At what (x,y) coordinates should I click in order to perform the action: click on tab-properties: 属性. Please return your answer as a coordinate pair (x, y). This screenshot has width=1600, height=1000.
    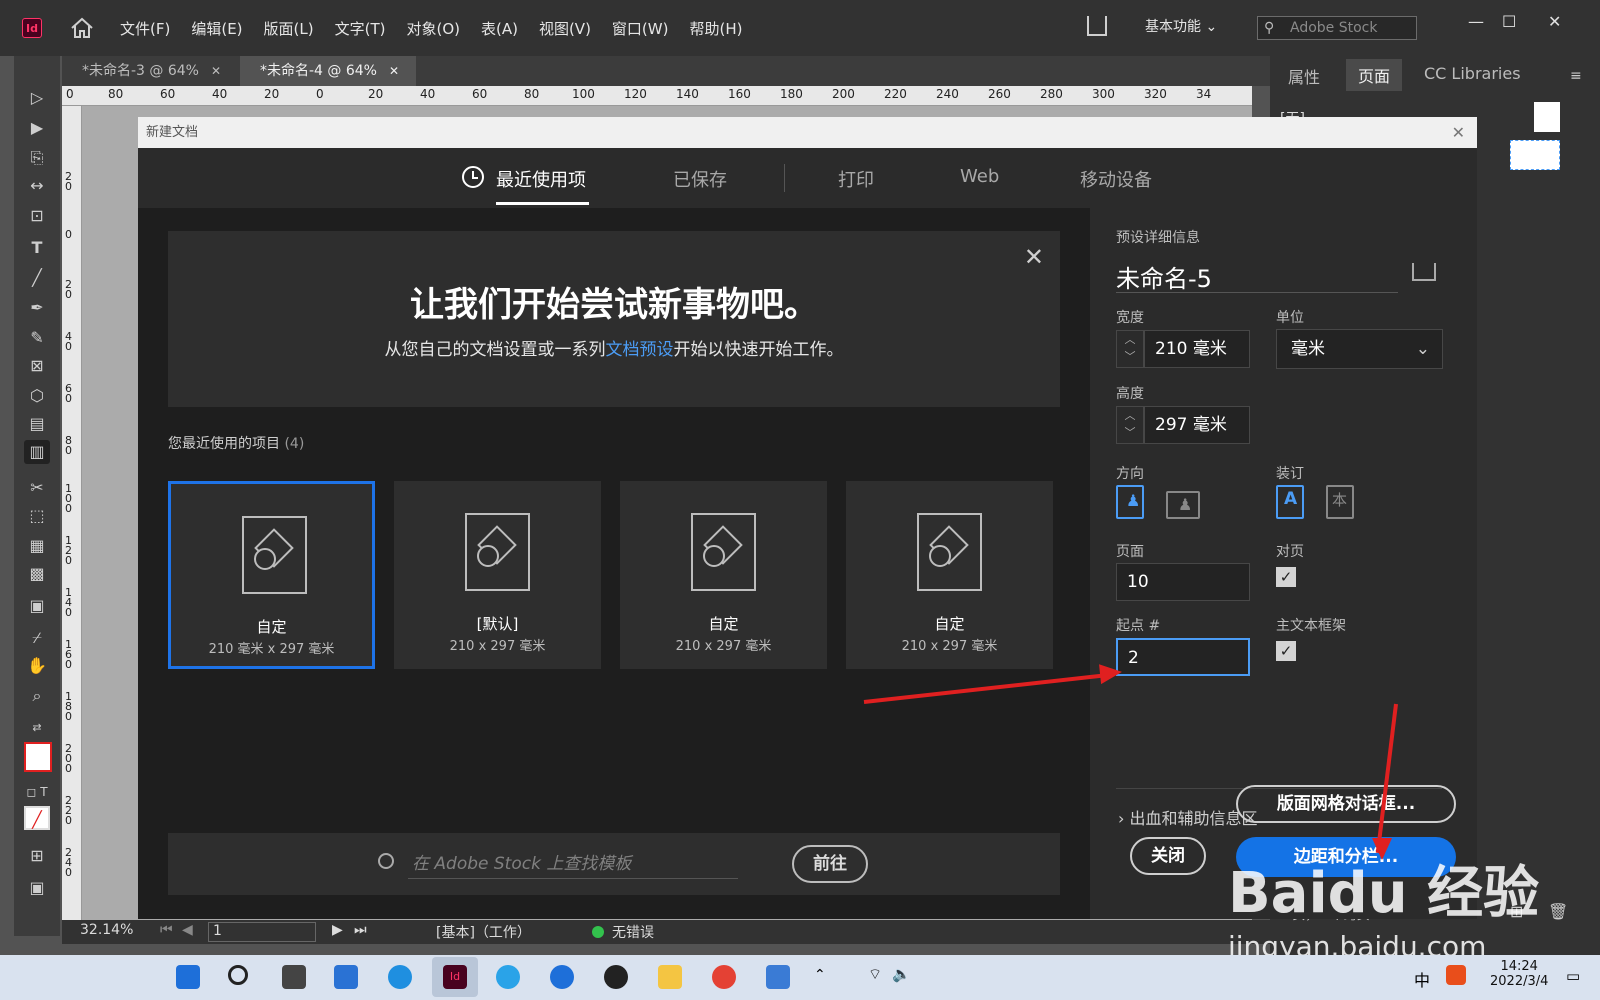
    Looking at the image, I should click on (1304, 76).